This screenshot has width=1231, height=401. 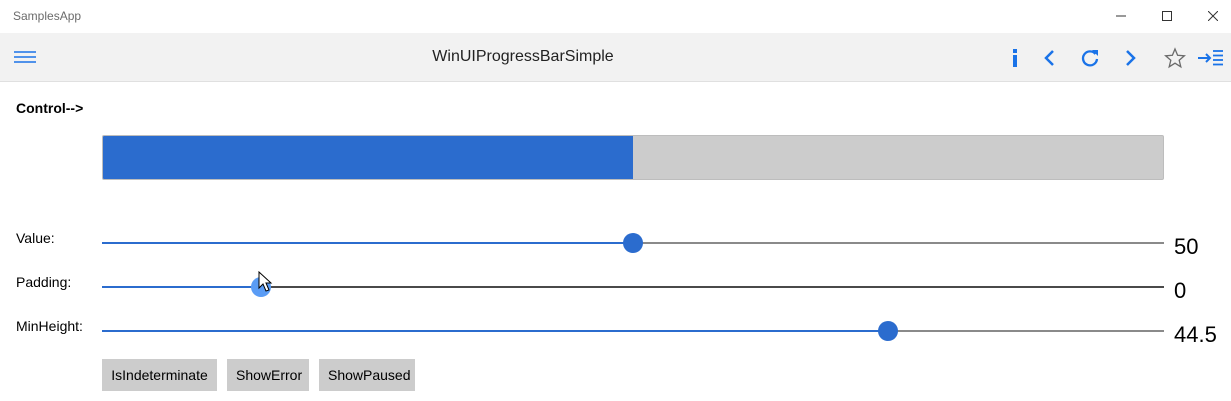 What do you see at coordinates (268, 375) in the screenshot?
I see `show-error-button: ShowError` at bounding box center [268, 375].